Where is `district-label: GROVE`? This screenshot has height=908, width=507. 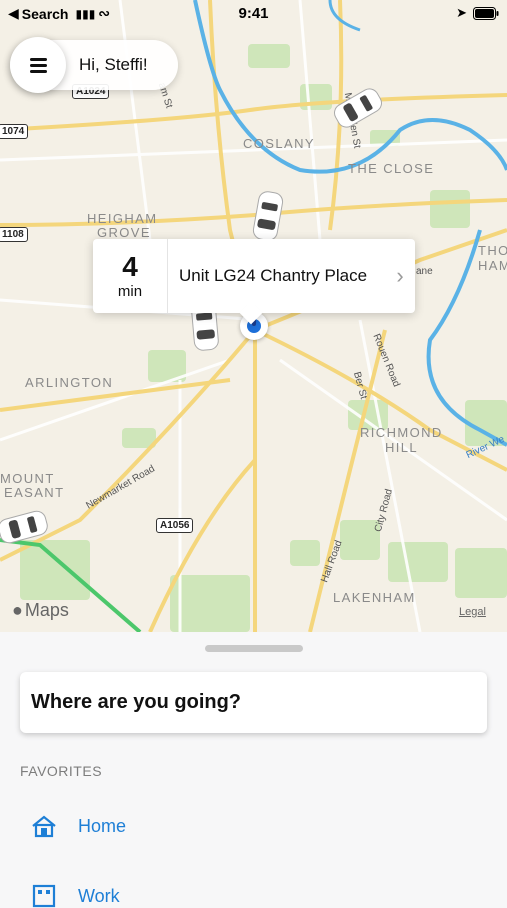
district-label: GROVE is located at coordinates (124, 232).